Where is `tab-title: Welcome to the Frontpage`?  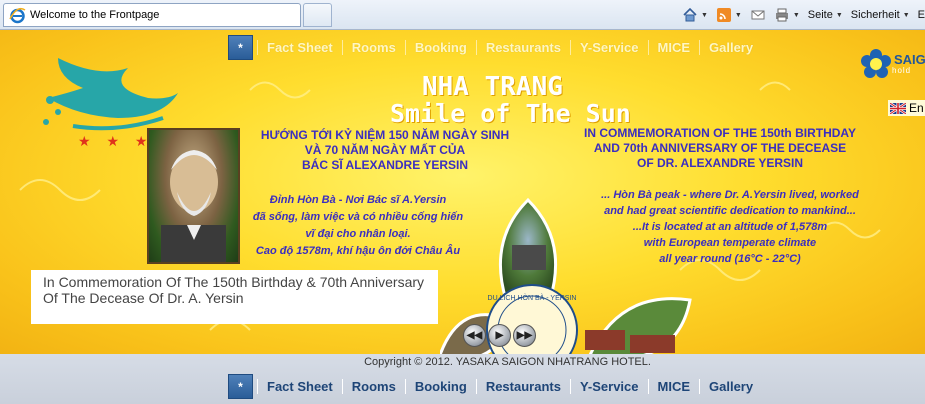 tab-title: Welcome to the Frontpage is located at coordinates (95, 15).